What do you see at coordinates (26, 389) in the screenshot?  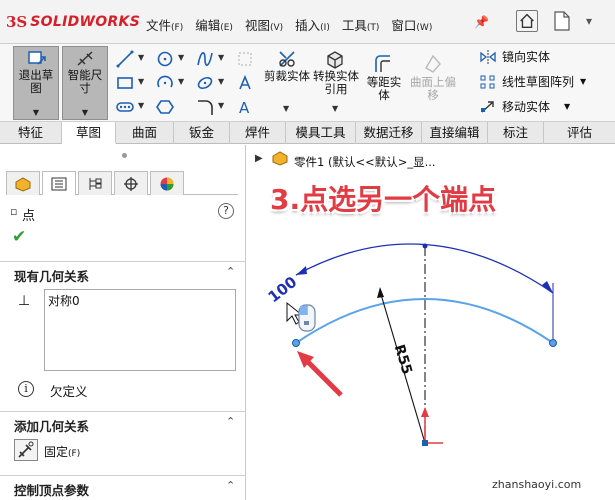 I see `info-icon: i` at bounding box center [26, 389].